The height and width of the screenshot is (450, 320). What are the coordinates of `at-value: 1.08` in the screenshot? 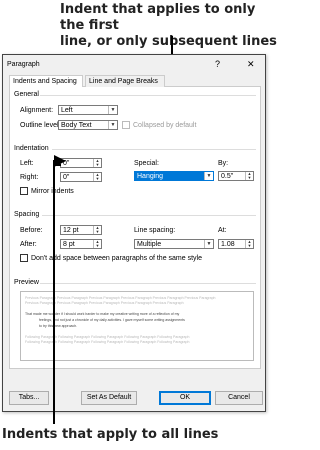 It's located at (228, 244).